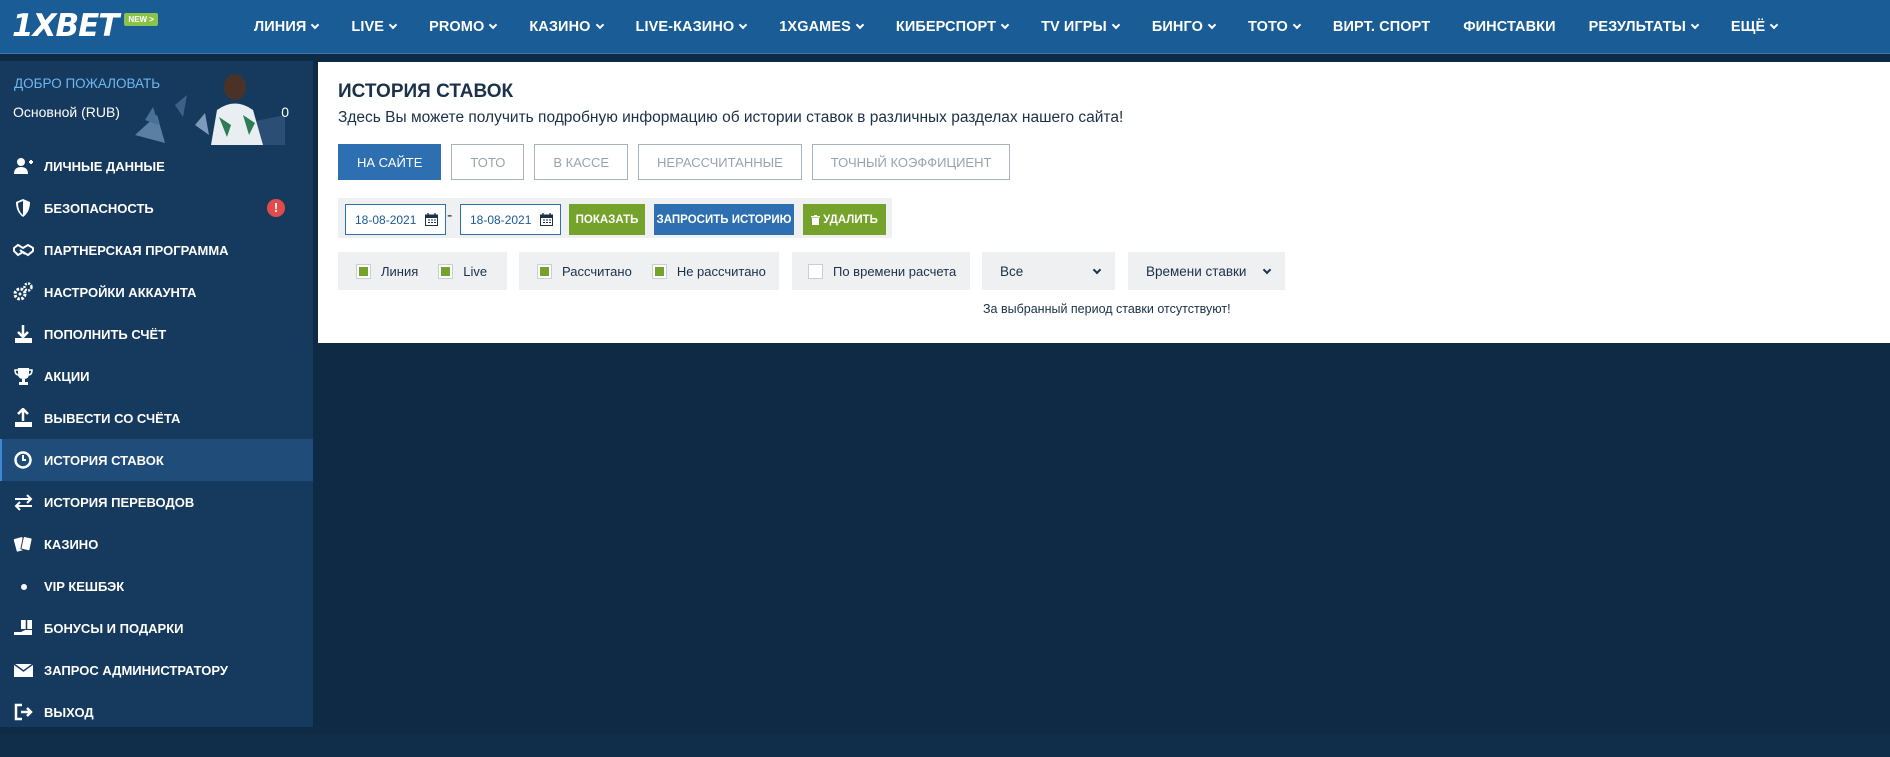  I want to click on status-select: Все, so click(1048, 271).